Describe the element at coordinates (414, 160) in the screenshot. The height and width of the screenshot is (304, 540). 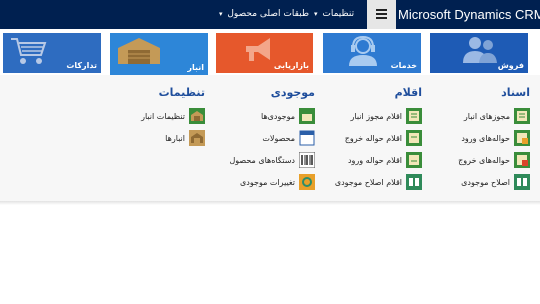
I see `entry-lines-icon` at that location.